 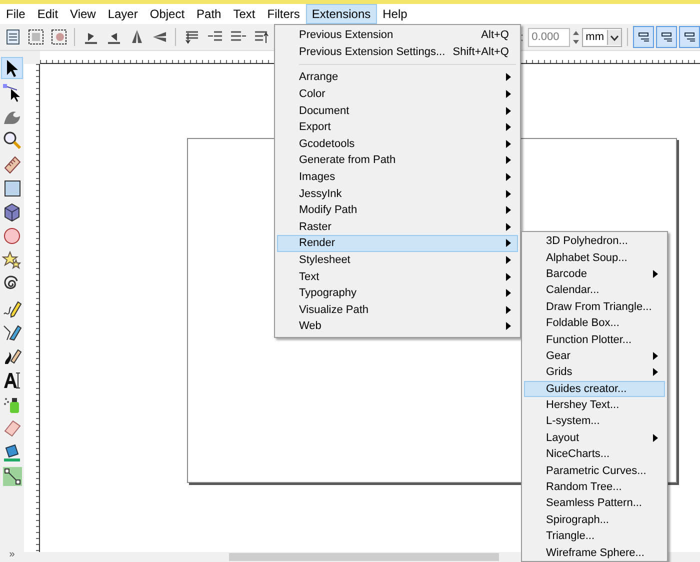 I want to click on menu-item: Modify Path, so click(x=397, y=210).